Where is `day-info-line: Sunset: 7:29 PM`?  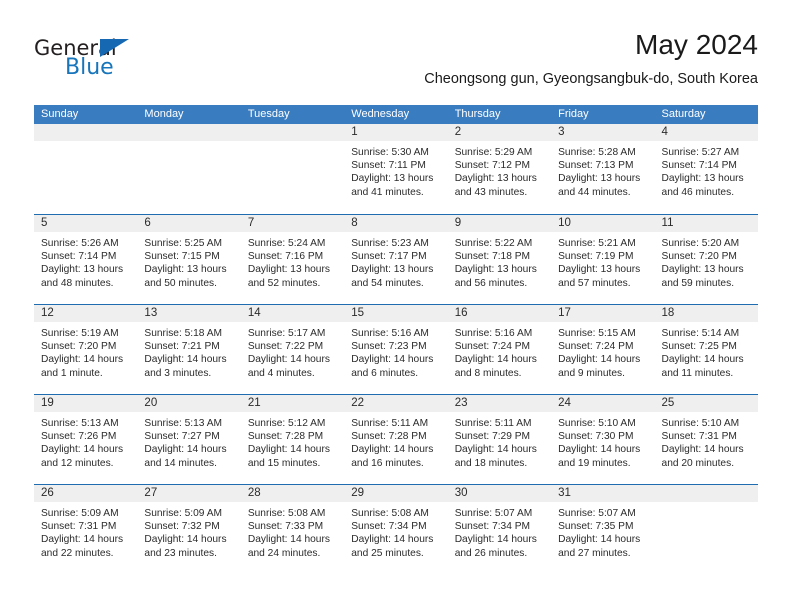
day-info-line: Sunset: 7:29 PM is located at coordinates (492, 437).